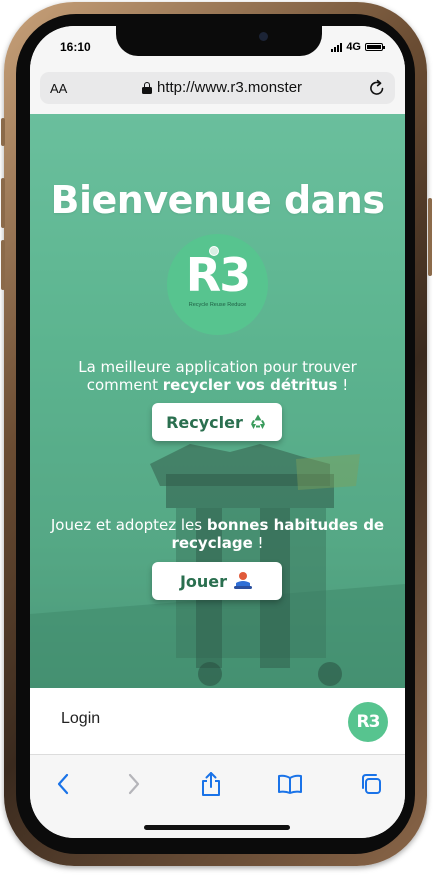  What do you see at coordinates (217, 305) in the screenshot?
I see `logo-tagline: Recycle Reuse Reduce` at bounding box center [217, 305].